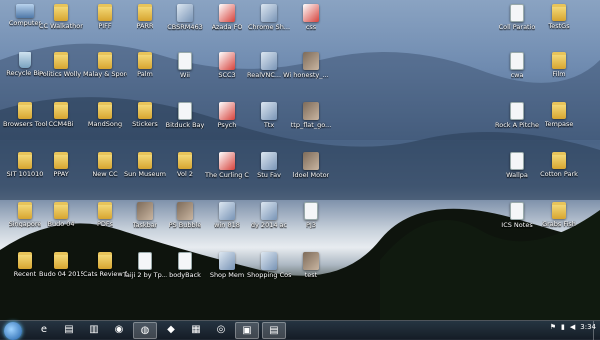 The image size is (600, 340). What do you see at coordinates (105, 172) in the screenshot?
I see `desktop-icon: New CC` at bounding box center [105, 172].